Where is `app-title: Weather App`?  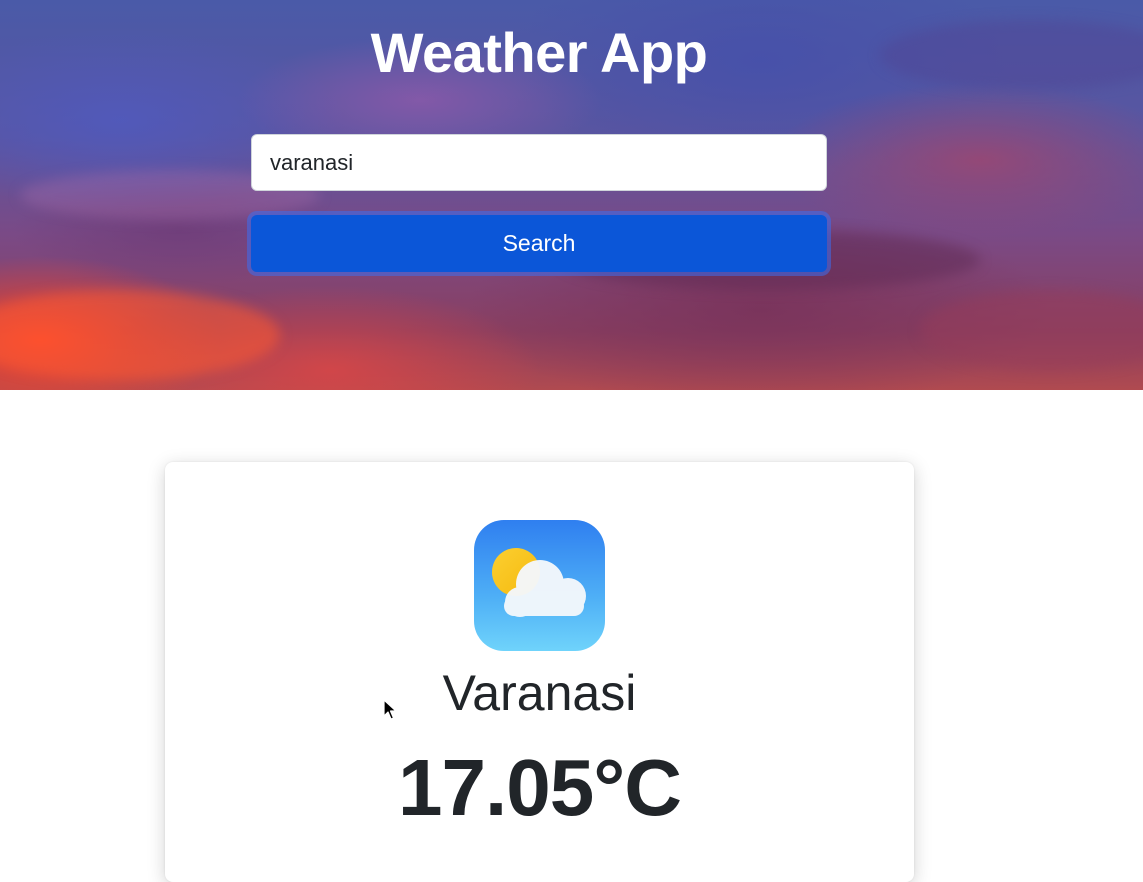
app-title: Weather App is located at coordinates (539, 52).